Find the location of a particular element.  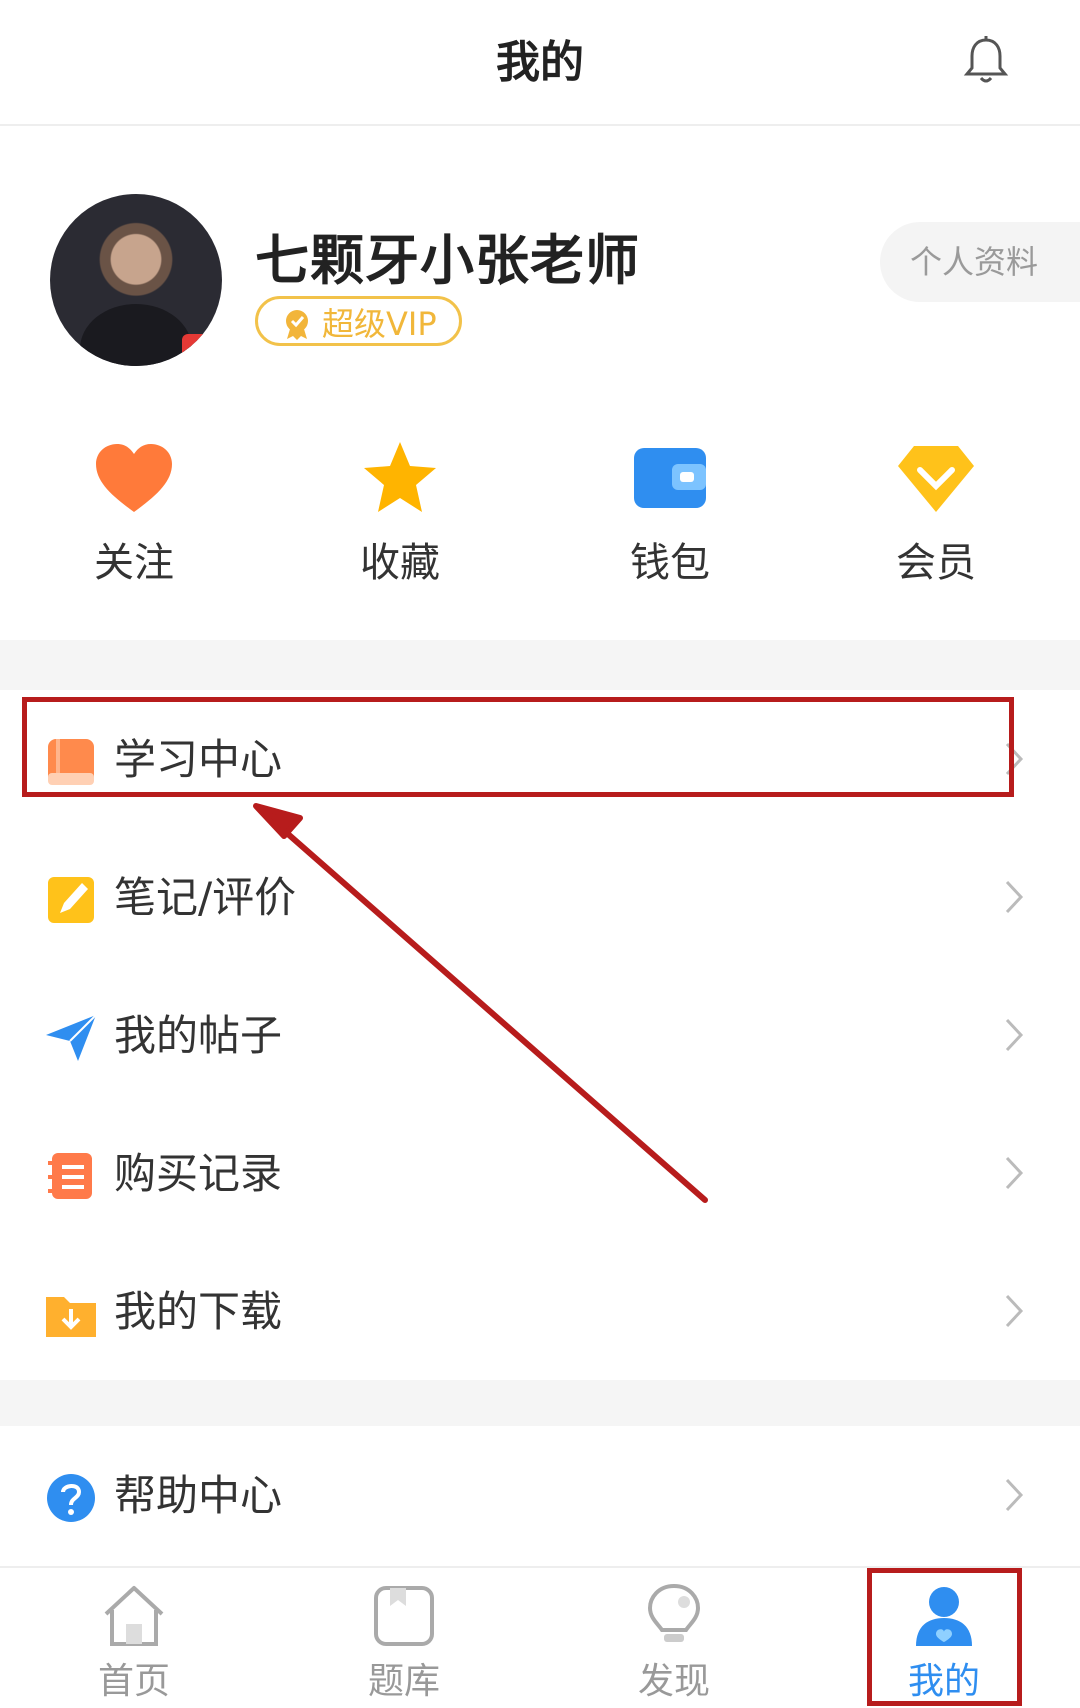

tab-discover: 发现 is located at coordinates (674, 1638).